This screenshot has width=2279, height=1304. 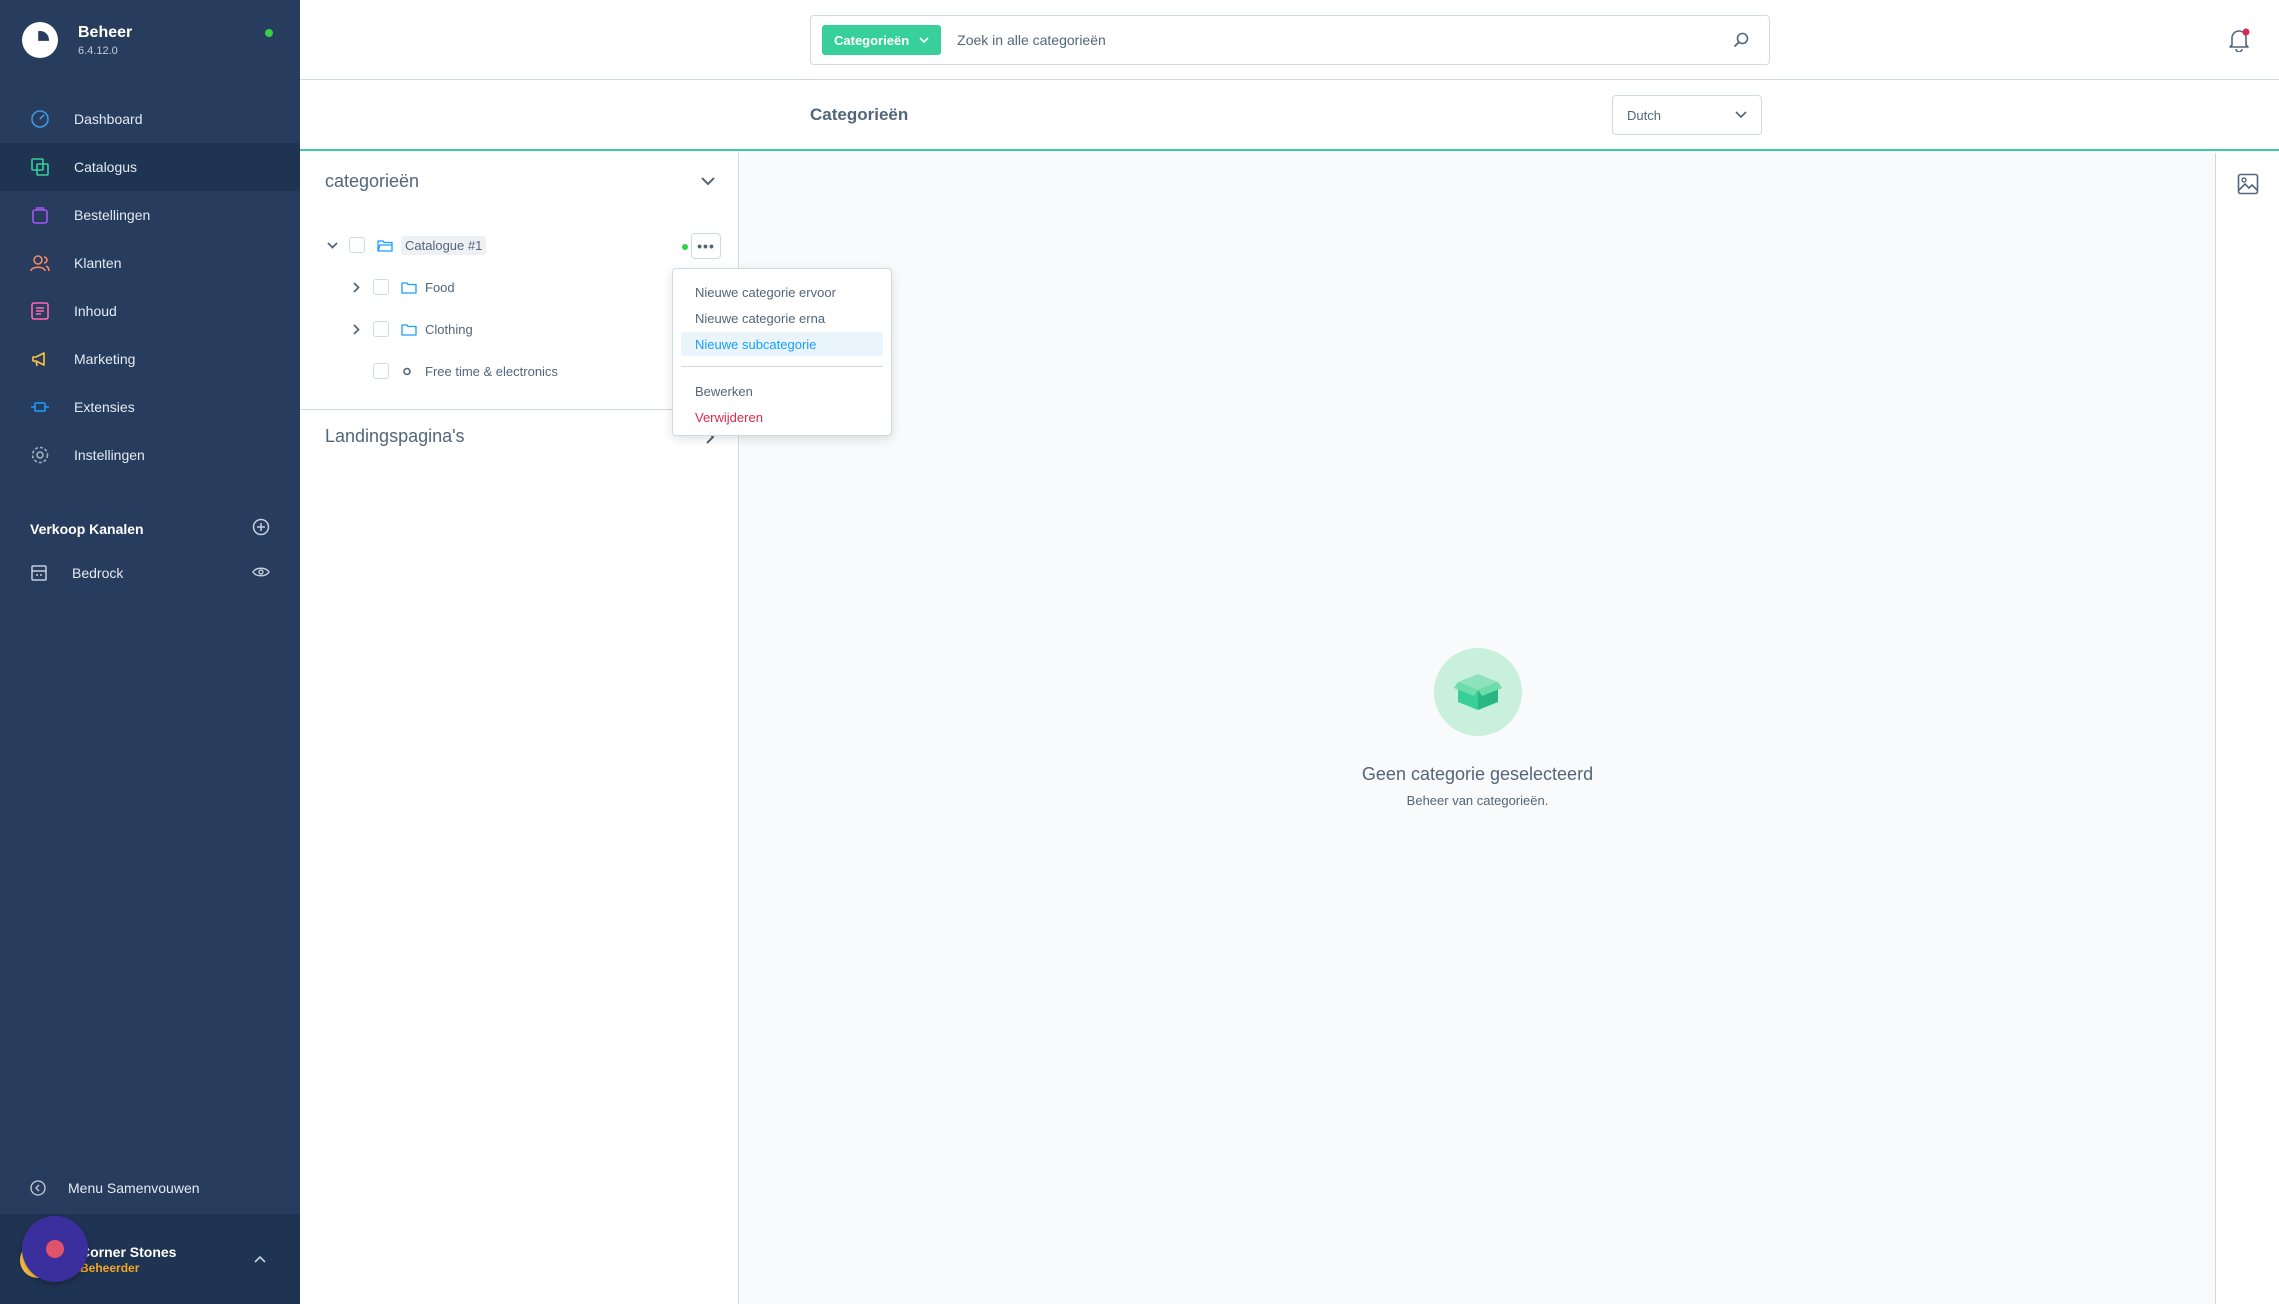 What do you see at coordinates (150, 528) in the screenshot?
I see `sales-channels-header: Verkoop Kanalen` at bounding box center [150, 528].